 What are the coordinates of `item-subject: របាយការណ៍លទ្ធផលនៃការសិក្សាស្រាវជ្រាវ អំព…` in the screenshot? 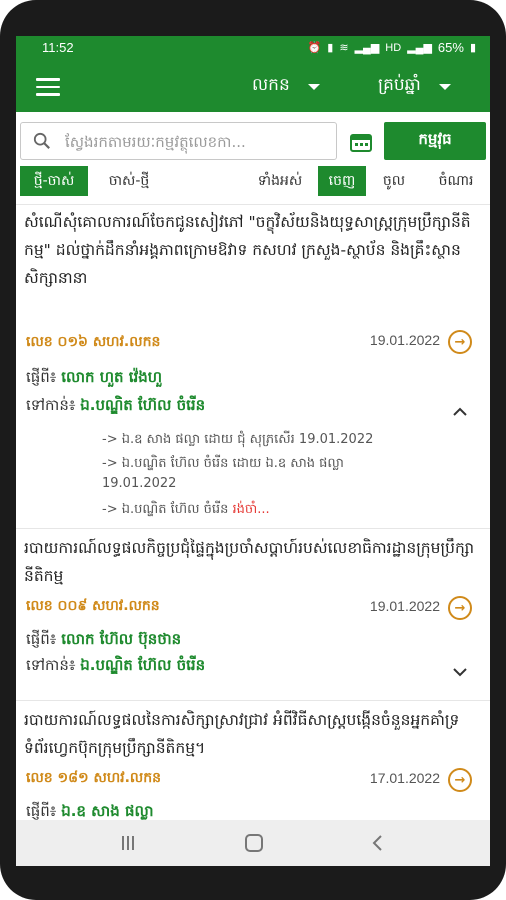 It's located at (242, 734).